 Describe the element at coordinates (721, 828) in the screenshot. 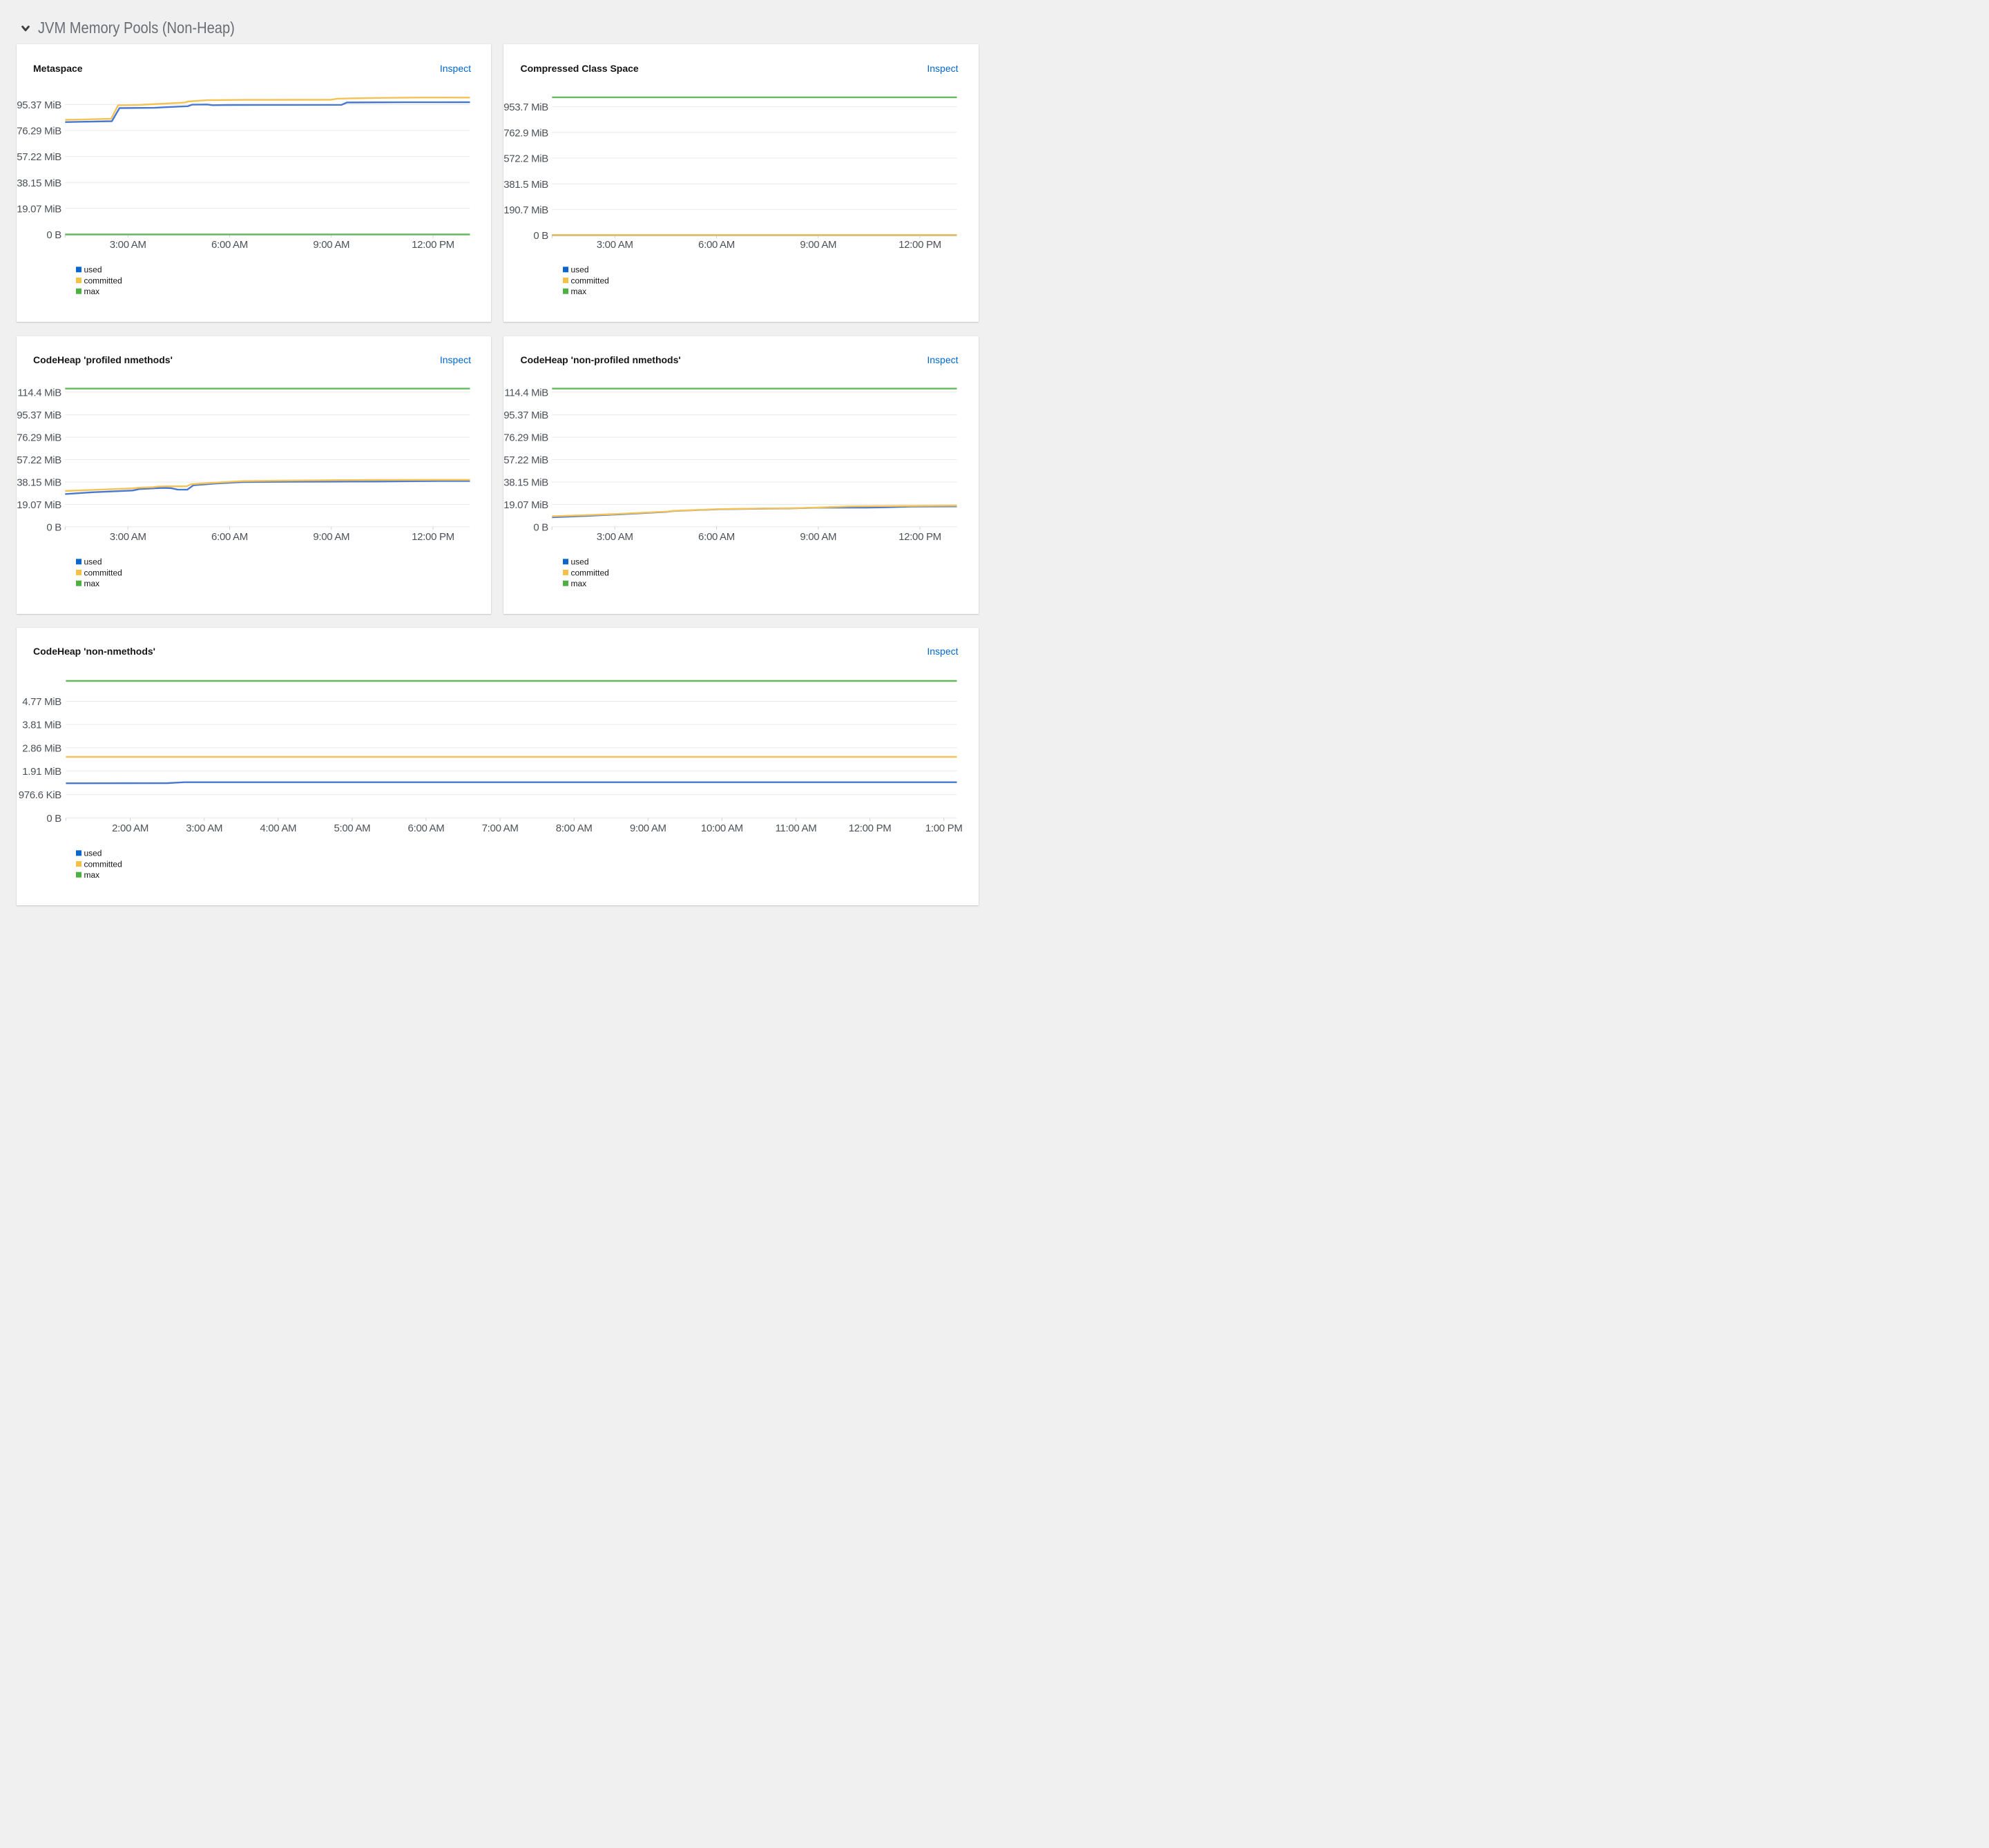

I see `svg-text: 10:00 AM` at that location.